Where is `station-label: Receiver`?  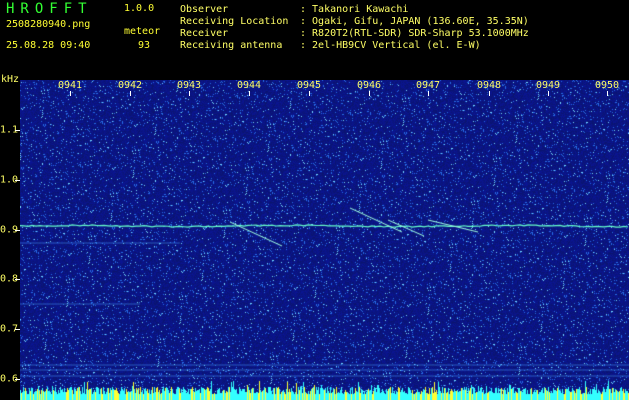 station-label: Receiver is located at coordinates (204, 33).